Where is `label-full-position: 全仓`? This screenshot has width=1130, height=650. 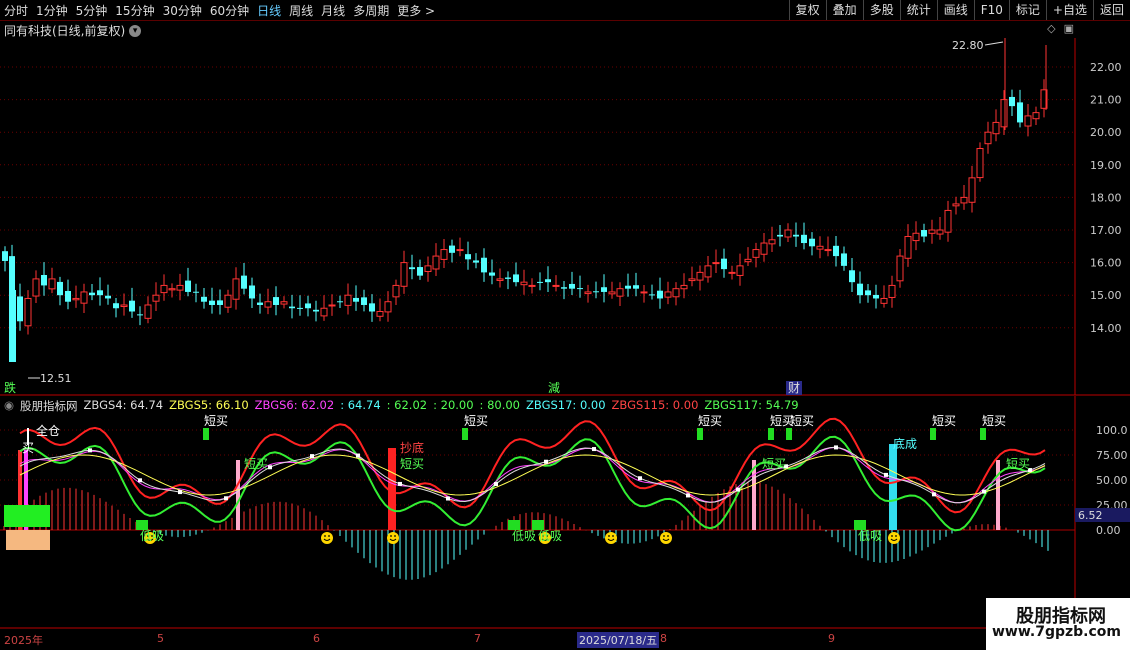 label-full-position: 全仓 is located at coordinates (48, 430).